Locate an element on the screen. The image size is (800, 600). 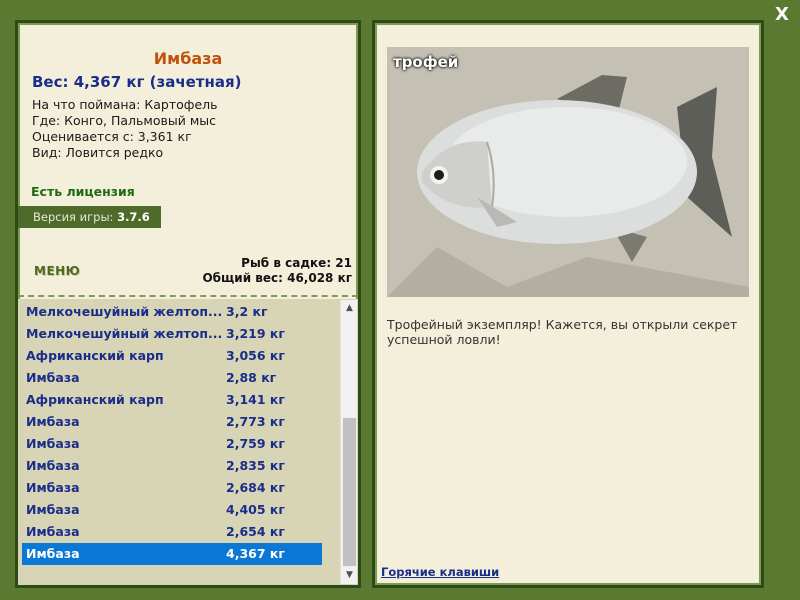
menu-button: МЕНЮ is located at coordinates (57, 271).